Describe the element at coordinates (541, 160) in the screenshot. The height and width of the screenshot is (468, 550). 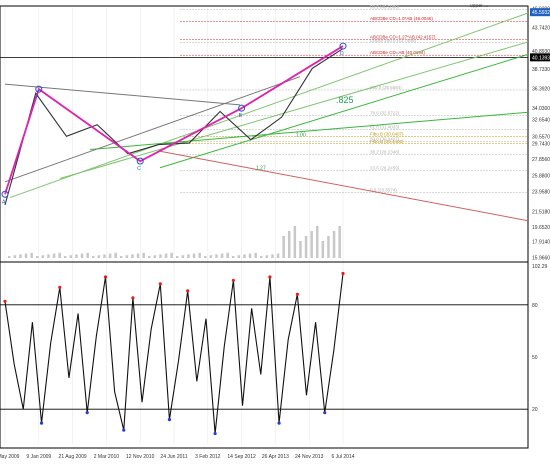
I see `price-tick-label: 27.8560` at that location.